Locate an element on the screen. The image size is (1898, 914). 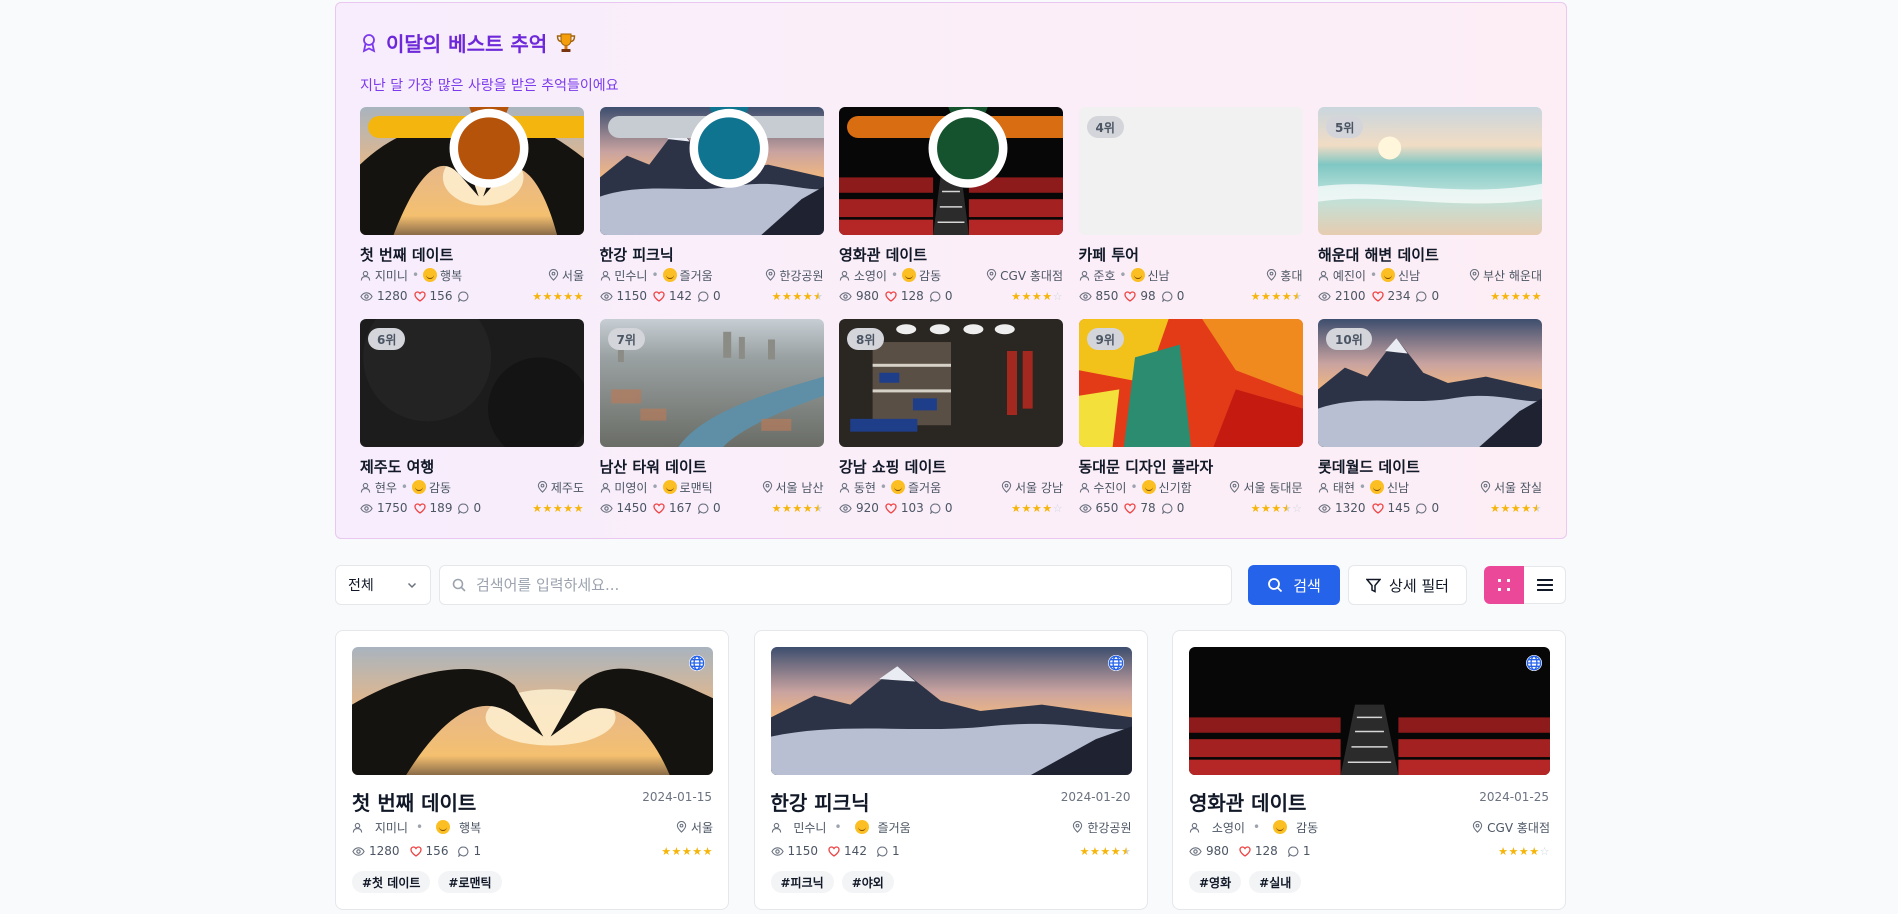
location: 서울 is located at coordinates (566, 275).